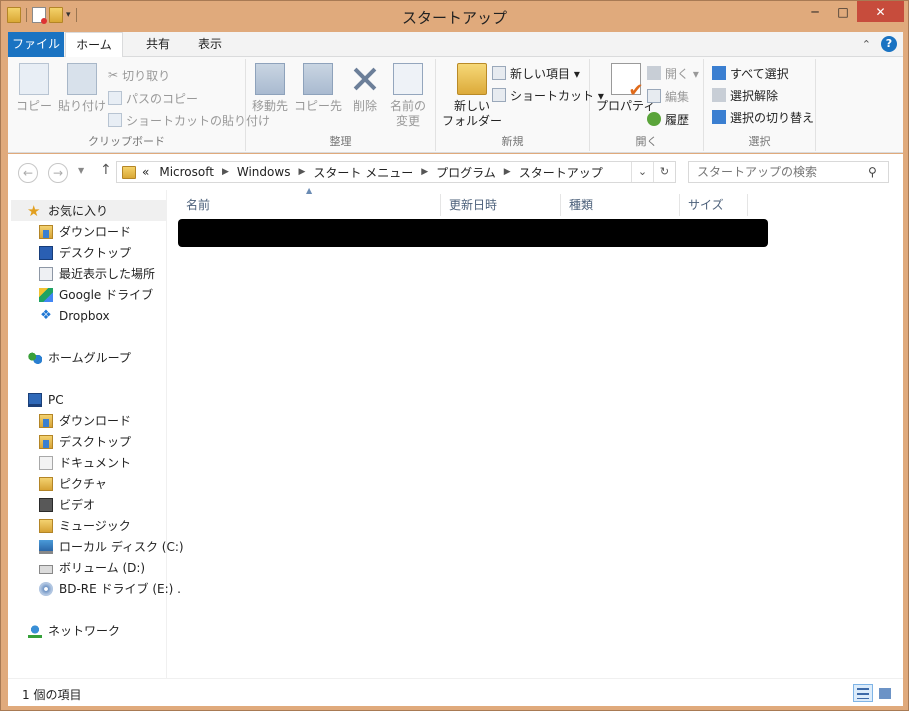 This screenshot has height=711, width=909. What do you see at coordinates (815, 11) in the screenshot?
I see `minimize-button: ─` at bounding box center [815, 11].